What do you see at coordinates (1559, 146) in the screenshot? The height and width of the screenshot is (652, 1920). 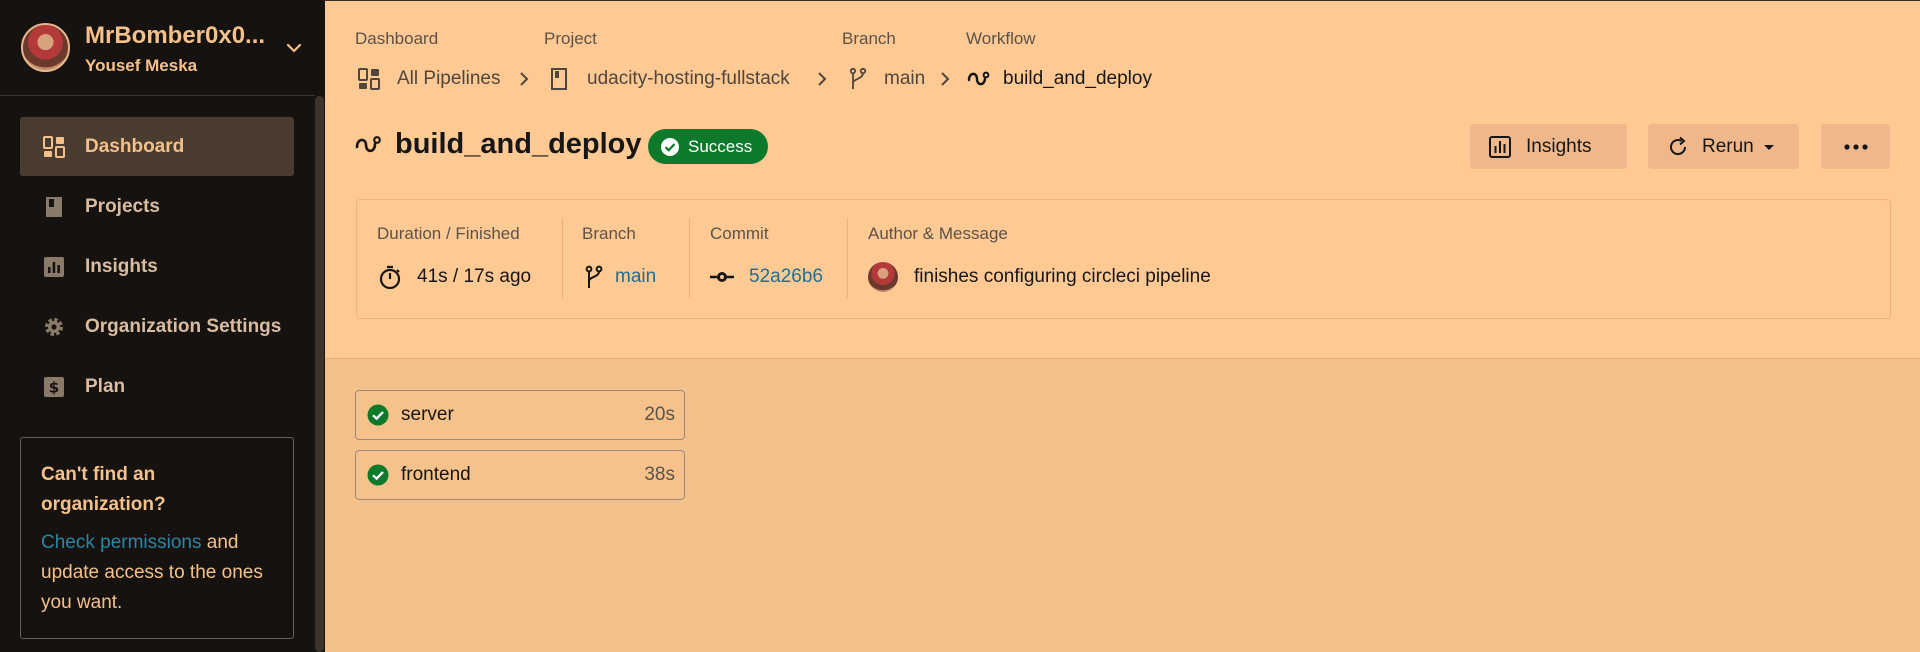 I see `insights-button-label: Insights` at bounding box center [1559, 146].